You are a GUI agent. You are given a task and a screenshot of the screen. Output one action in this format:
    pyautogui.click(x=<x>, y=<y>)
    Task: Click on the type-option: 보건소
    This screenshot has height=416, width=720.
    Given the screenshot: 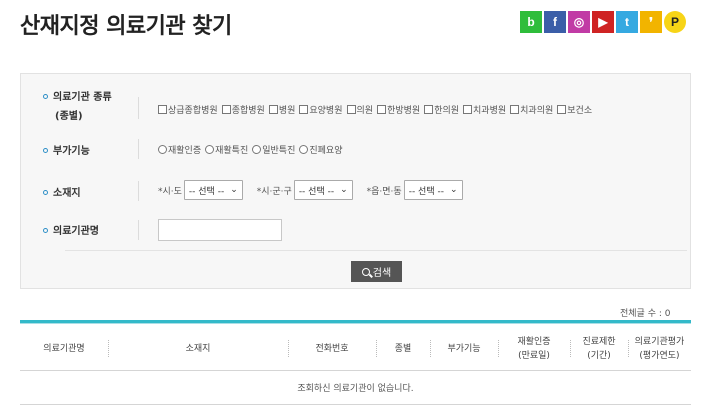 What is the action you would take?
    pyautogui.click(x=574, y=109)
    